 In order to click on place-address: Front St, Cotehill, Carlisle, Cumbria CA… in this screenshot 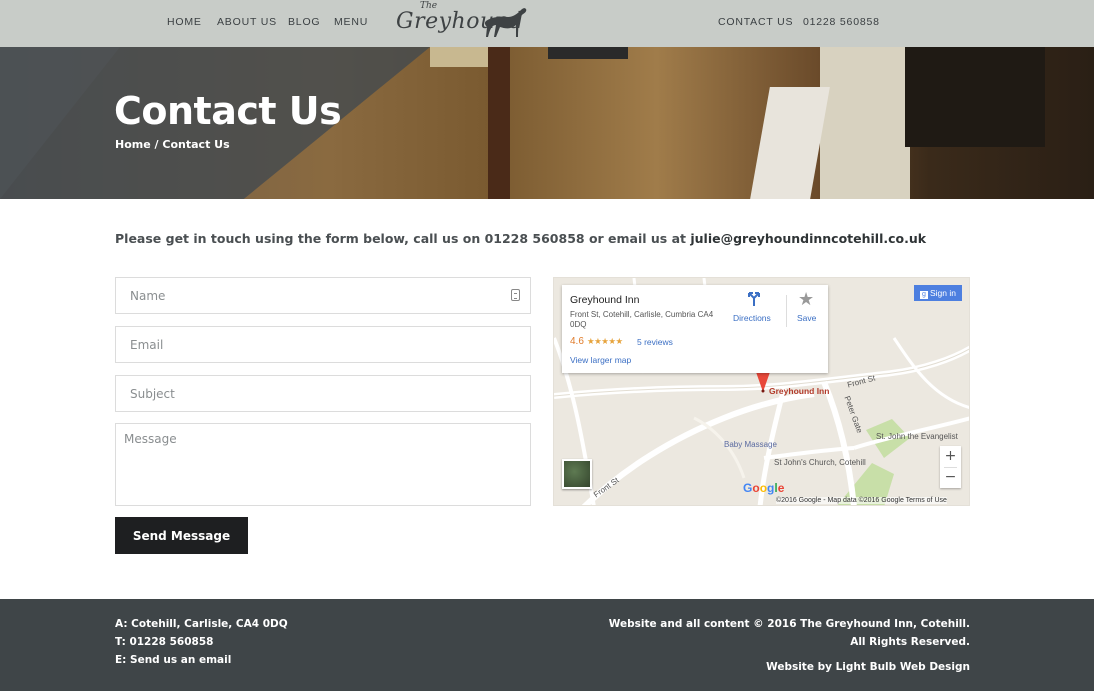, I will do `click(642, 319)`.